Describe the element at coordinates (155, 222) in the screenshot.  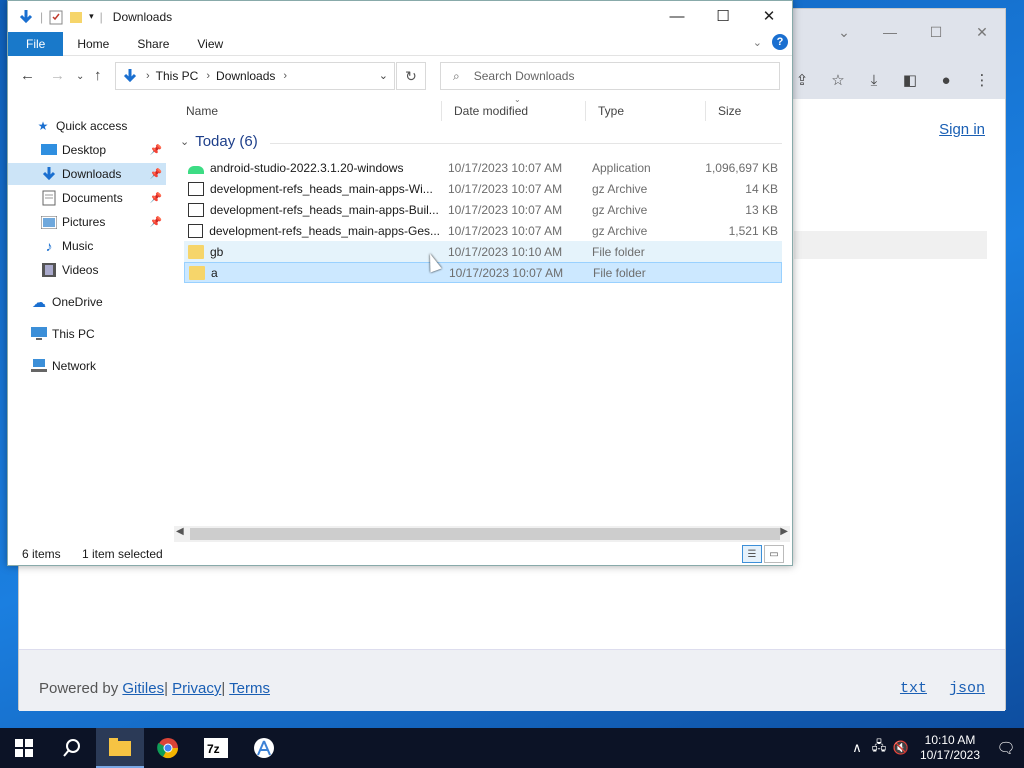
I see `pin-icon: 📌` at that location.